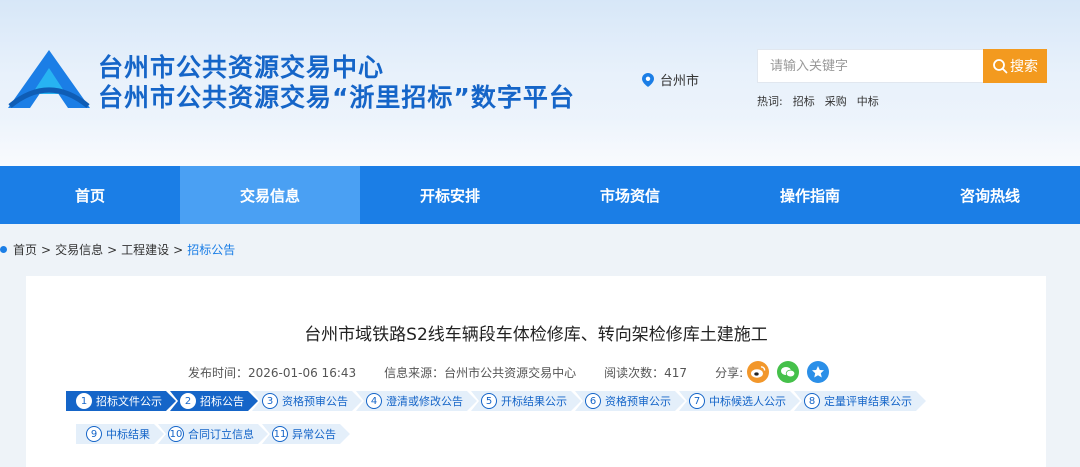  What do you see at coordinates (870, 66) in the screenshot?
I see `search-input` at bounding box center [870, 66].